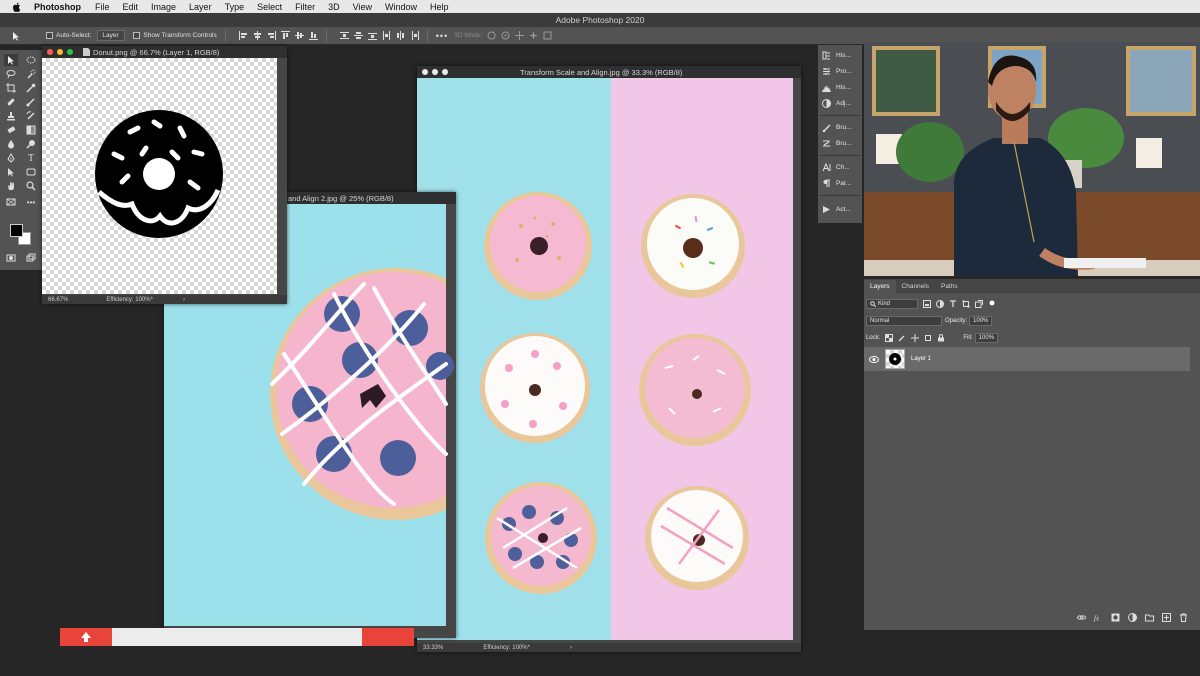  I want to click on filter-toggle-icon, so click(992, 304).